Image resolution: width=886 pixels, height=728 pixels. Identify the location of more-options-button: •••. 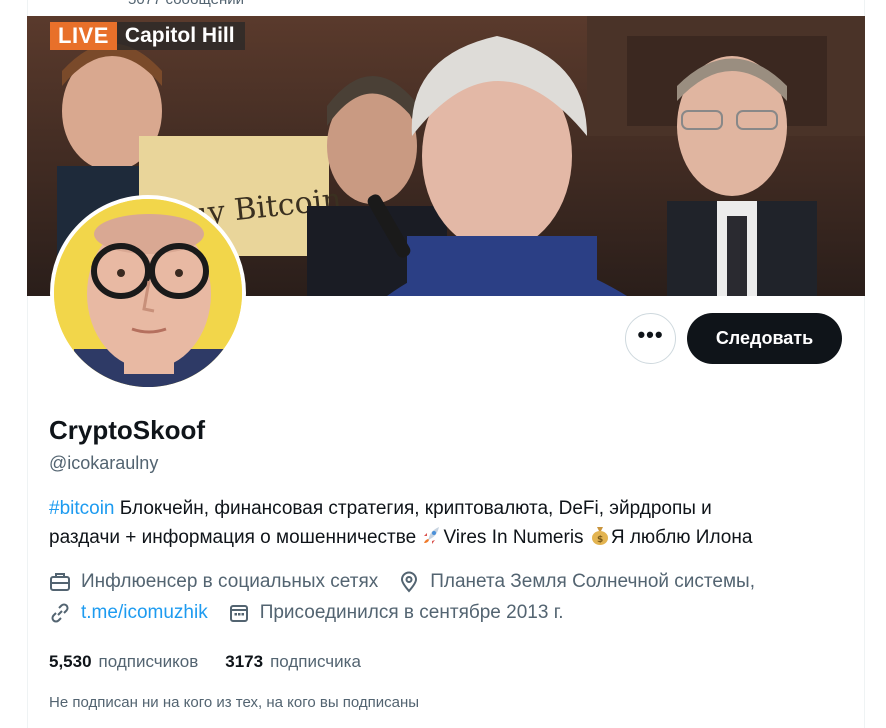
(650, 338).